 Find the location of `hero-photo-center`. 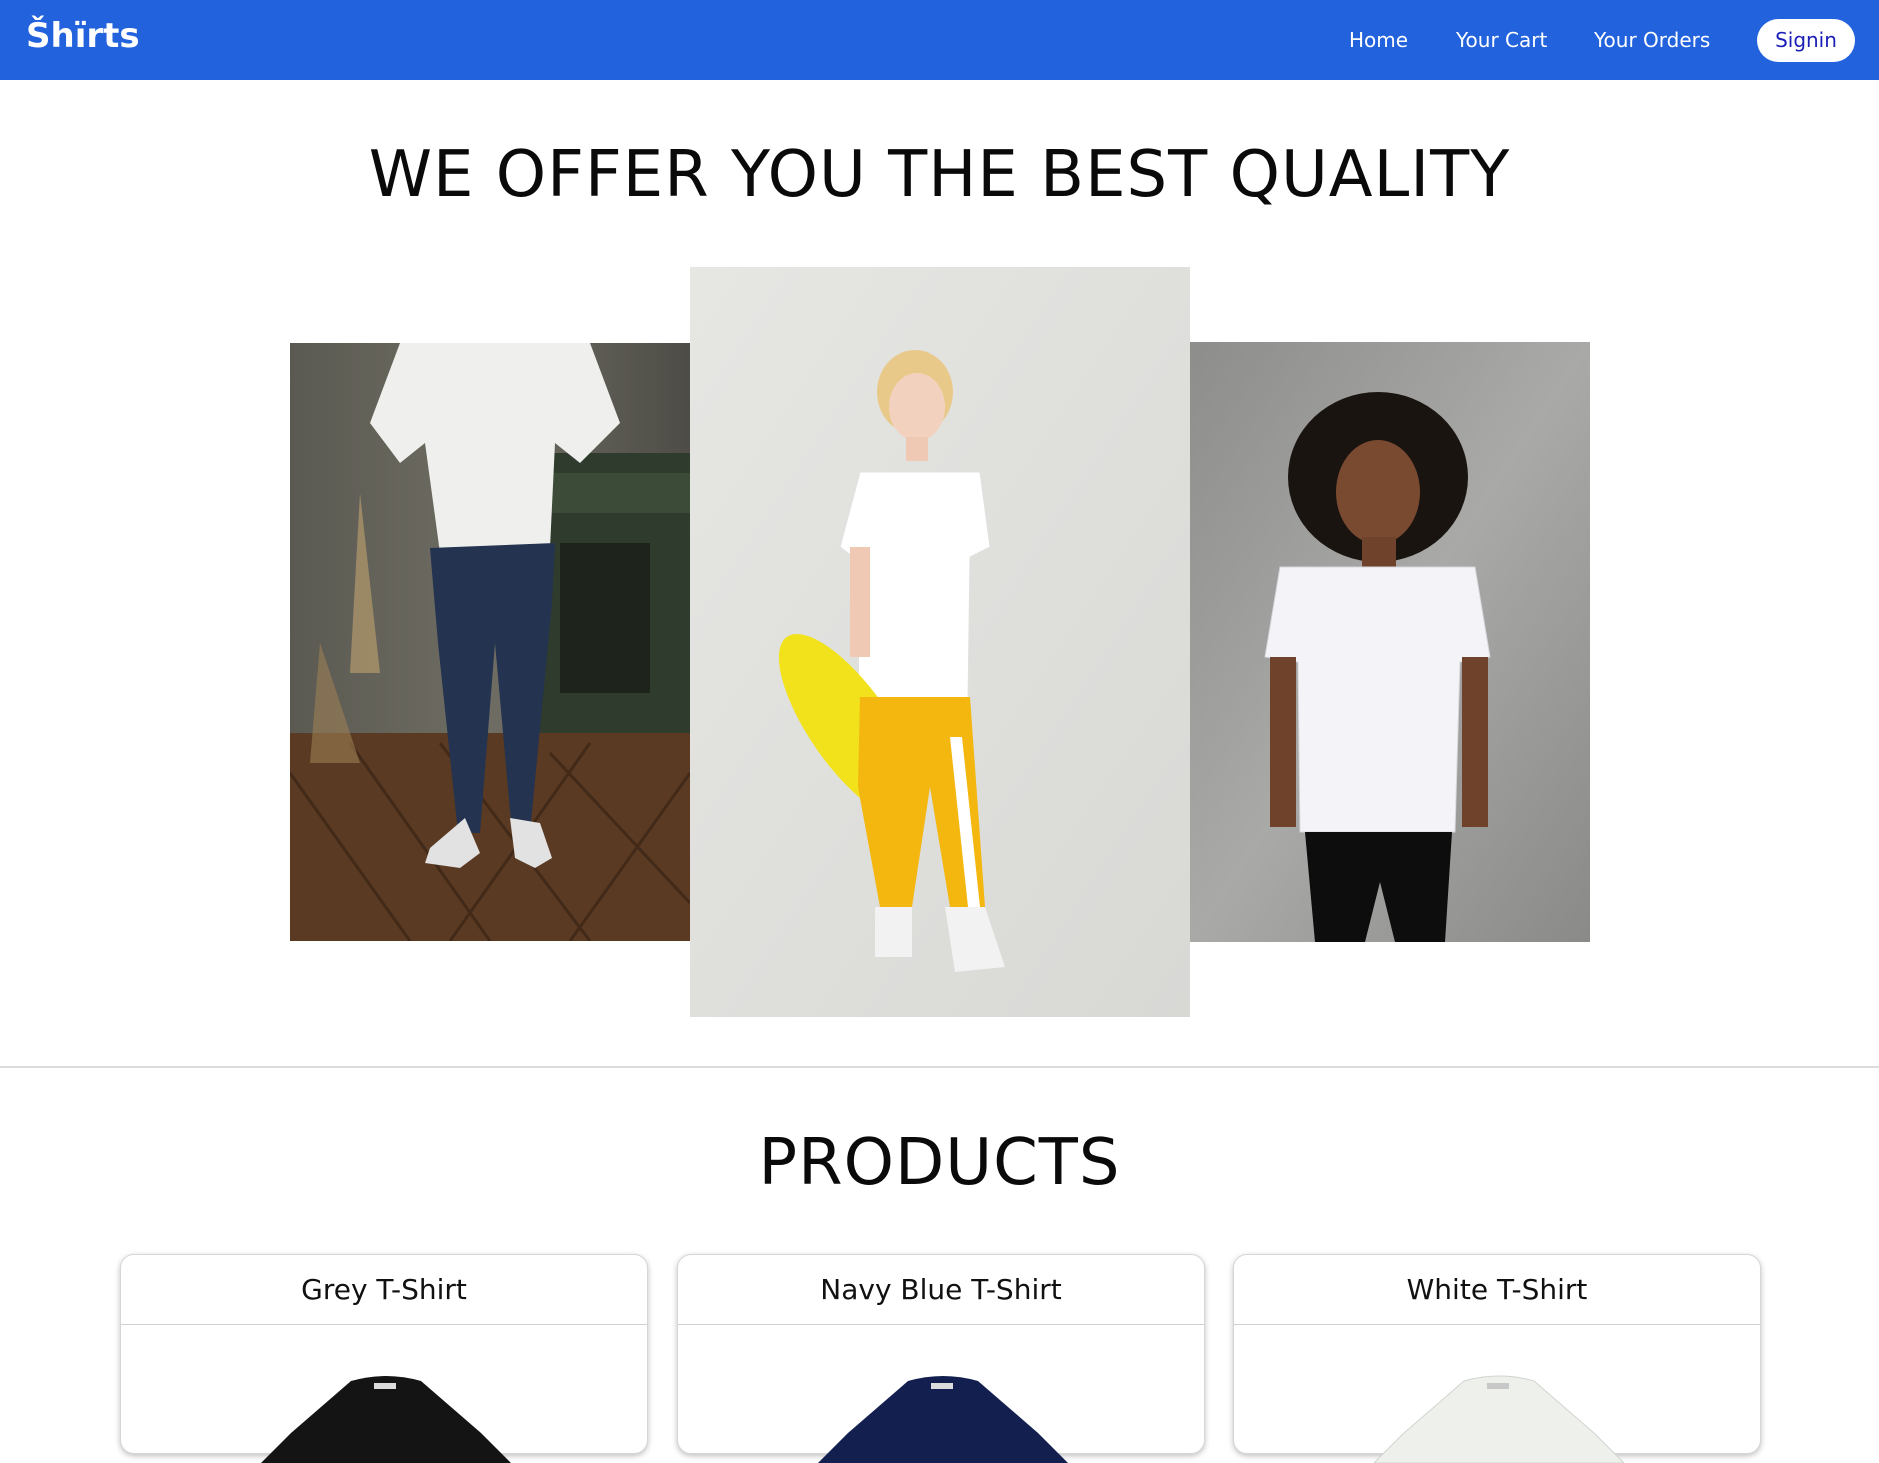

hero-photo-center is located at coordinates (940, 642).